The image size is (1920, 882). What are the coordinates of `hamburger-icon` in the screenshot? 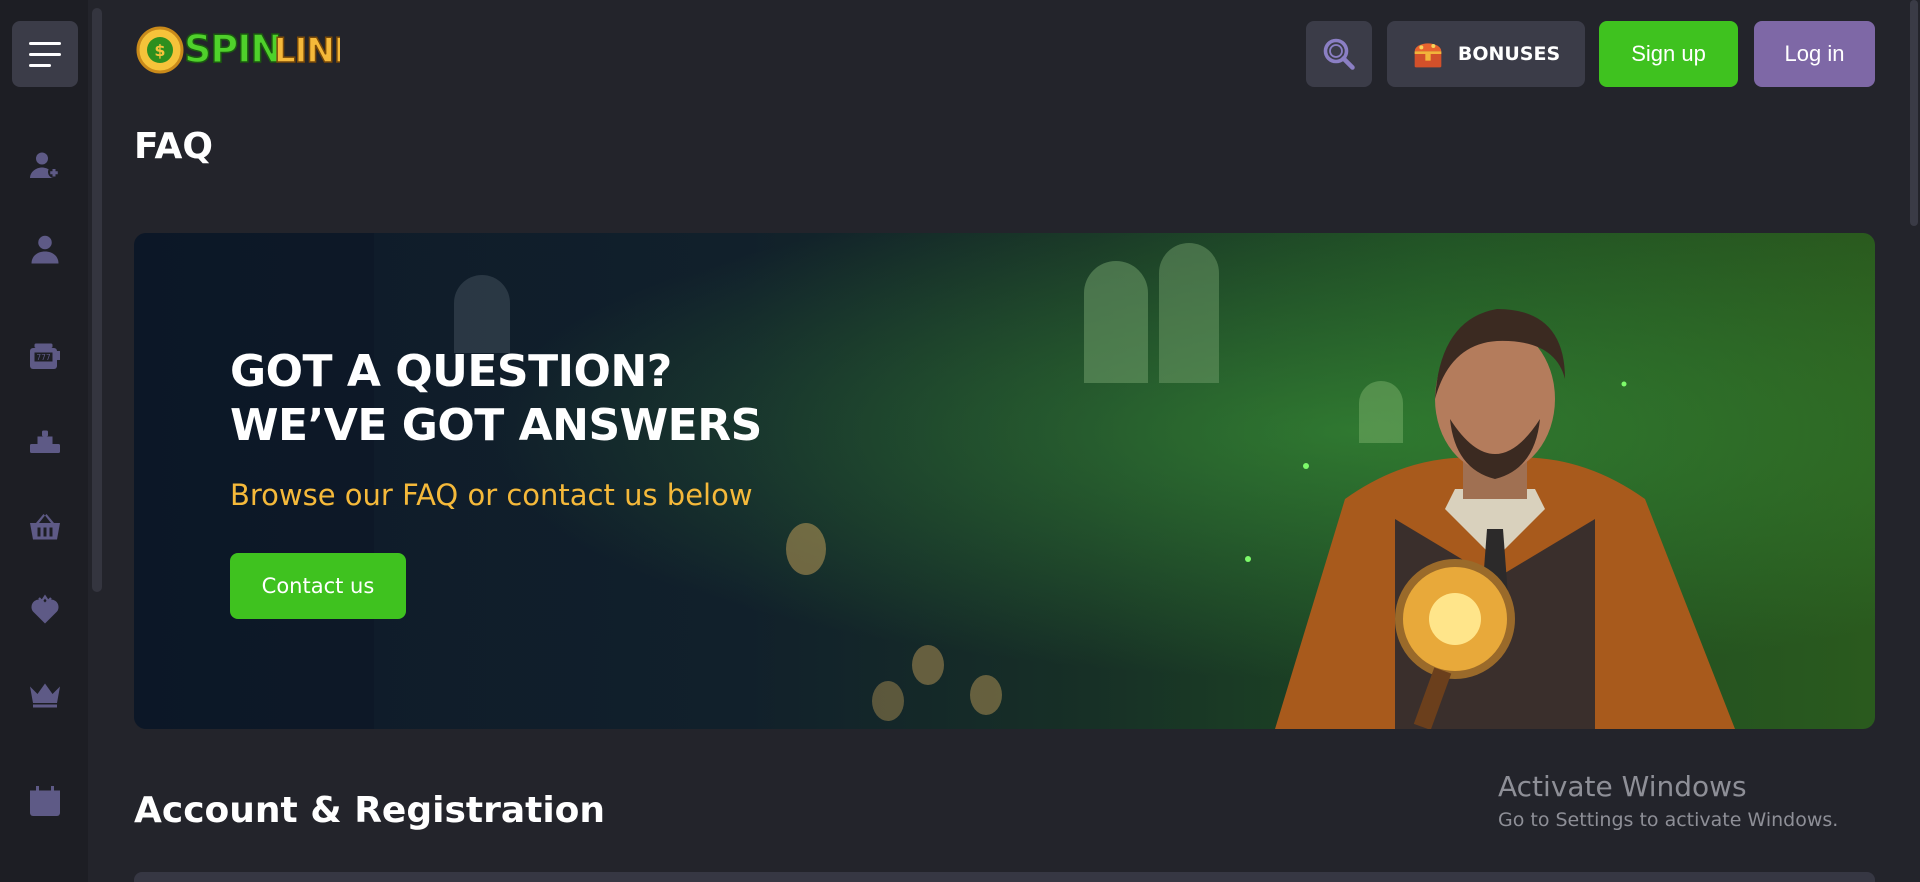 It's located at (45, 43).